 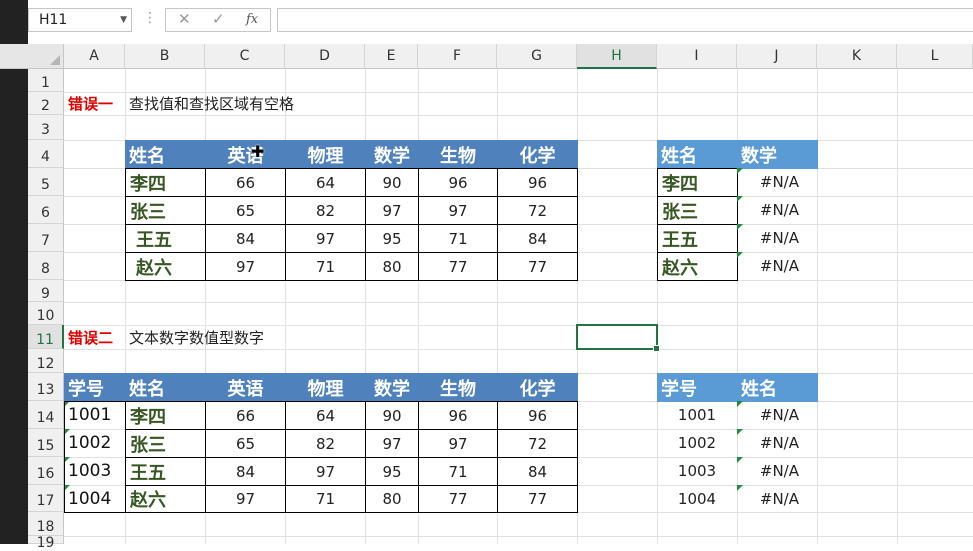 I want to click on lookup-key-cell: 1004, so click(x=697, y=498).